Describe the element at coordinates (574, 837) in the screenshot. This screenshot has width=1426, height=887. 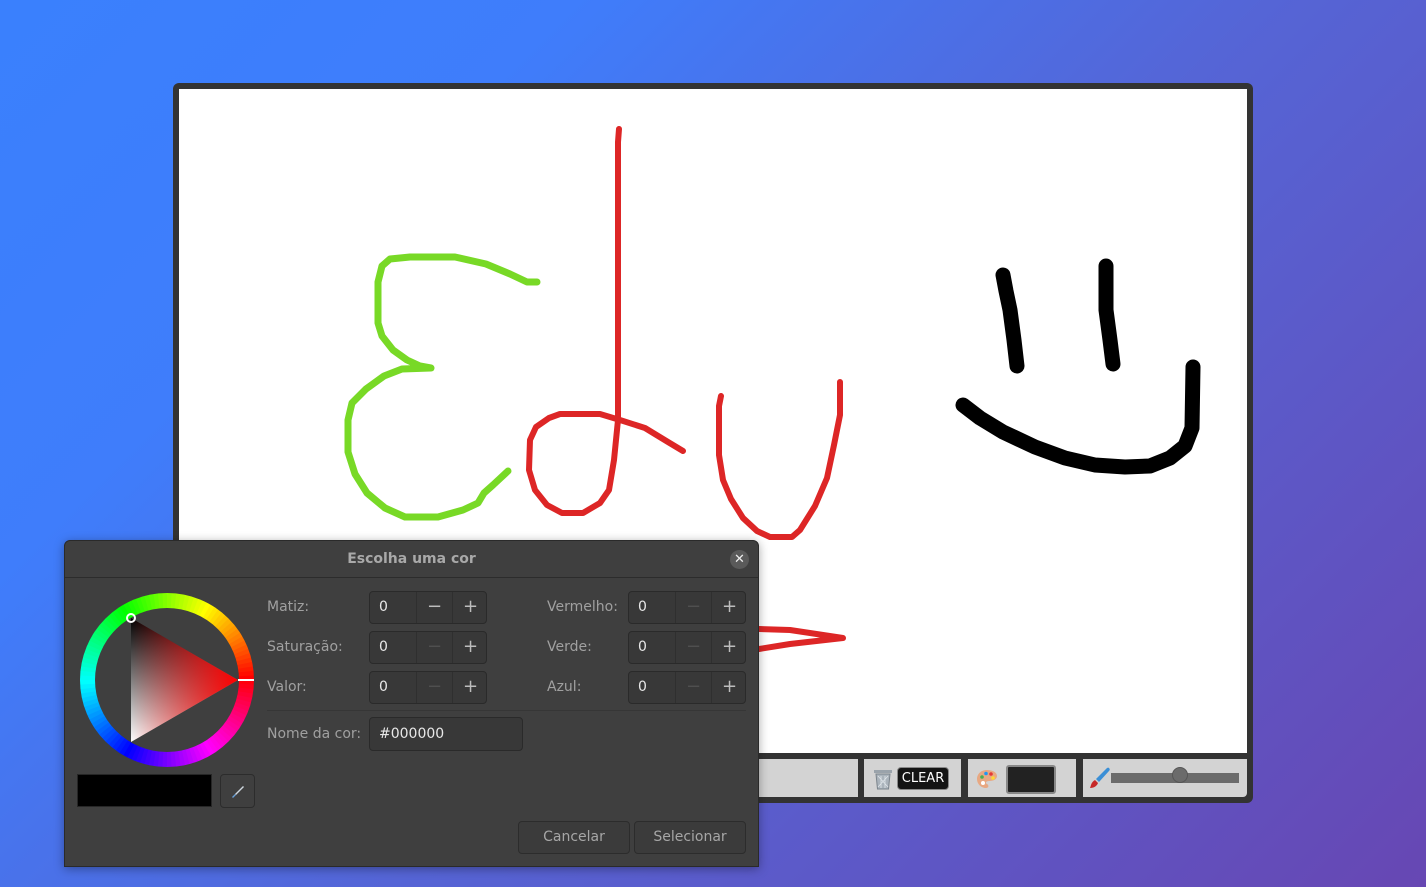
I see `cancel-button: Cancelar` at that location.